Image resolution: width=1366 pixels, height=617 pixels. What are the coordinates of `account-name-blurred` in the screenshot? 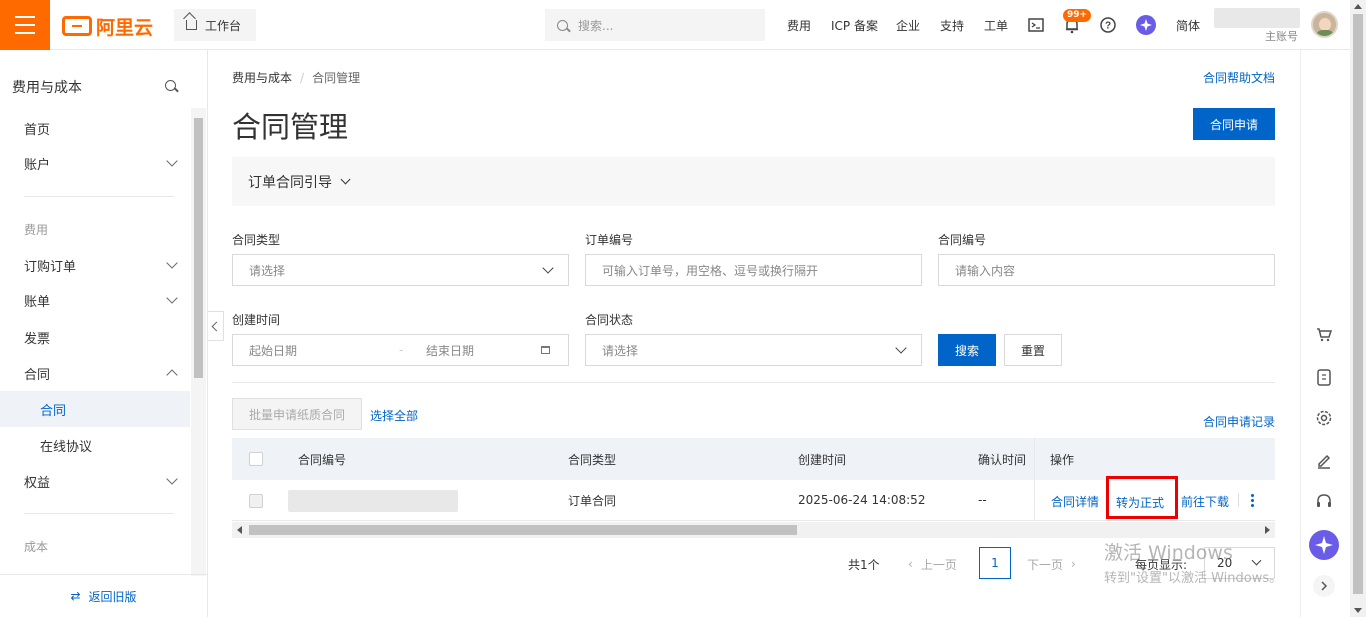 It's located at (1257, 18).